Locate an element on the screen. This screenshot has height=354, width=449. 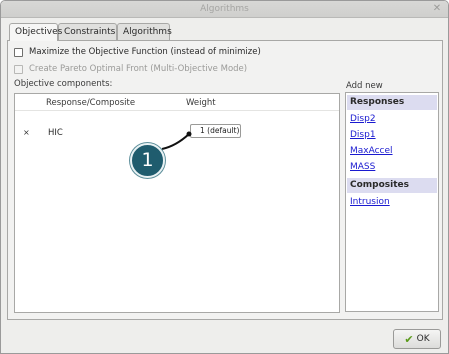
add-link-mass: MASS is located at coordinates (362, 167).